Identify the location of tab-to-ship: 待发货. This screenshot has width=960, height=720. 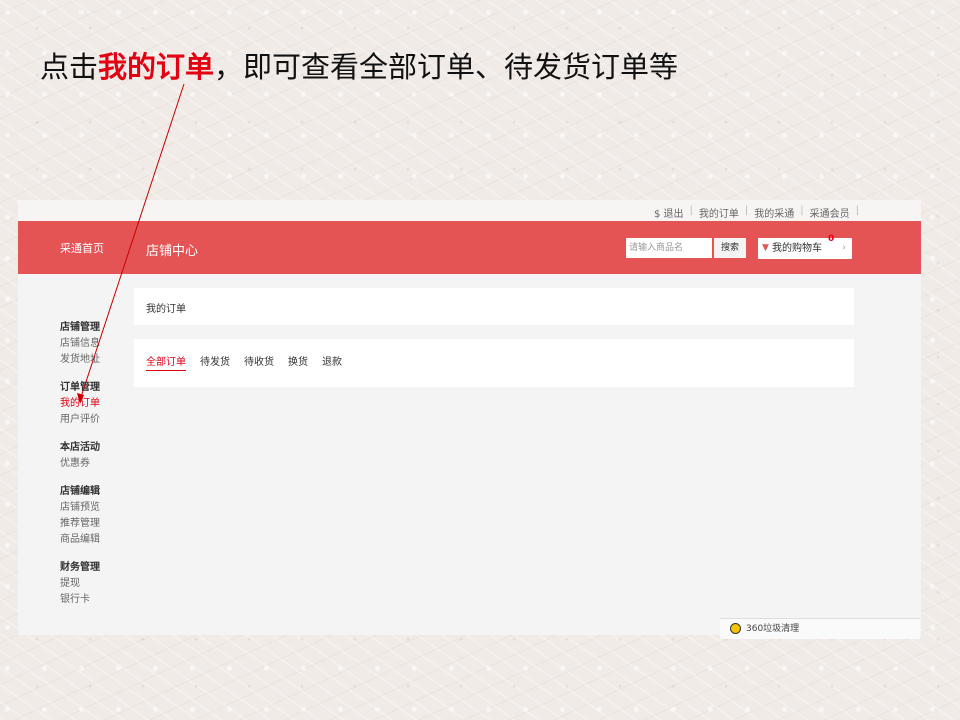
(215, 362).